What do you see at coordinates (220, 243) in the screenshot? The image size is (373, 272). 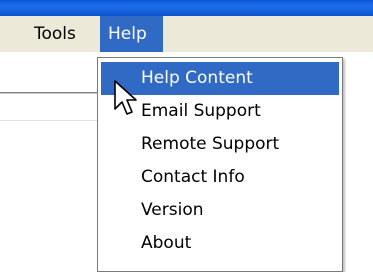 I see `menu-item-about: About` at bounding box center [220, 243].